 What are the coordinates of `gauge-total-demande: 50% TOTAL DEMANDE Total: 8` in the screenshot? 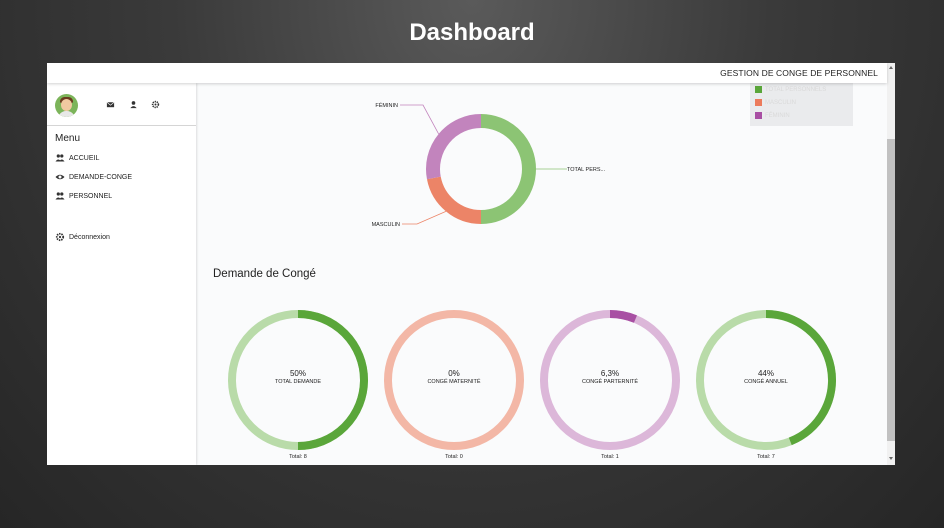 It's located at (298, 385).